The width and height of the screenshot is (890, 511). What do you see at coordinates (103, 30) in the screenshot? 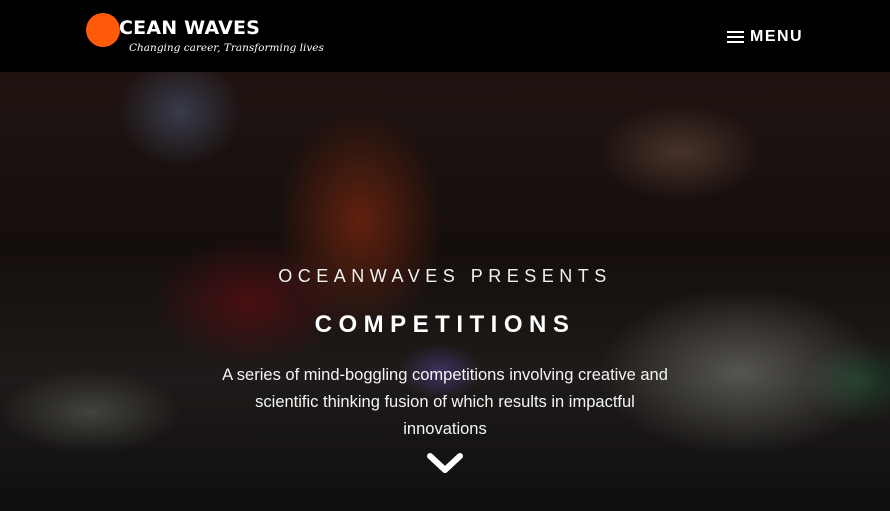
I see `logo-circle-icon` at bounding box center [103, 30].